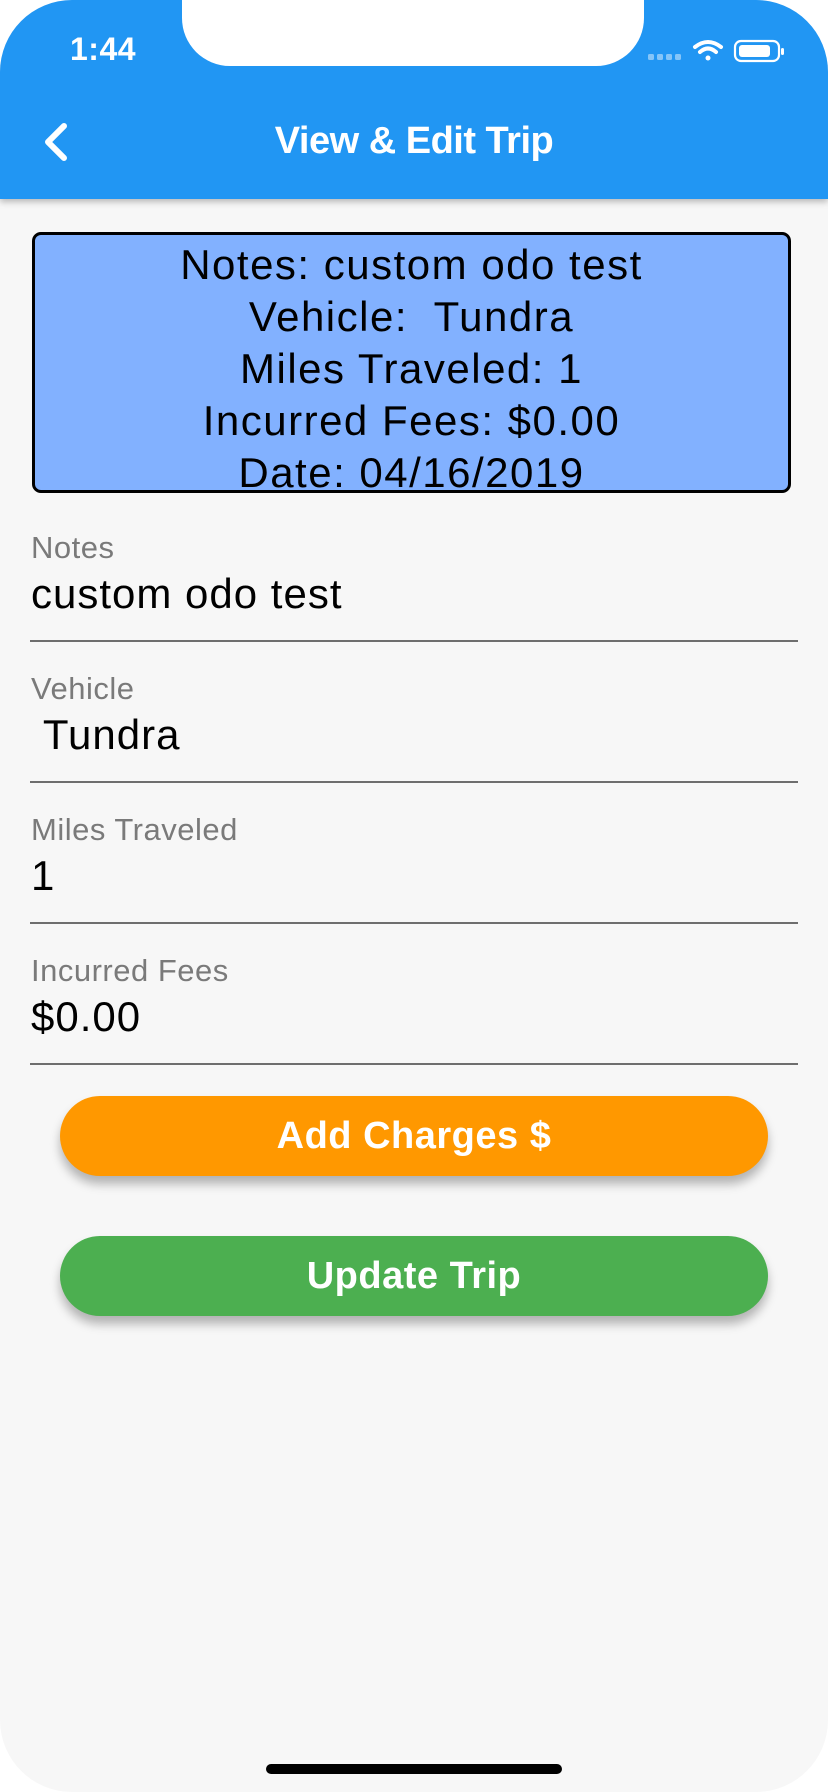 The image size is (828, 1792). Describe the element at coordinates (186, 594) in the screenshot. I see `notes-input: custom odo test` at that location.